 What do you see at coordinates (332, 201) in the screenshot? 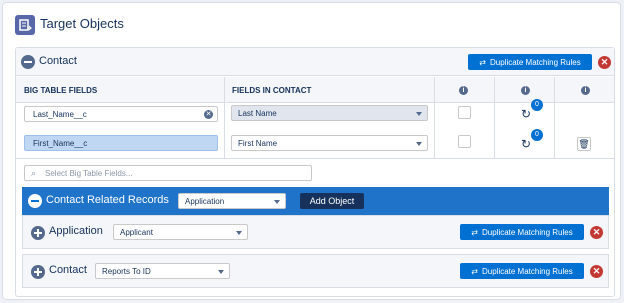
I see `add-object-button: Add Object` at bounding box center [332, 201].